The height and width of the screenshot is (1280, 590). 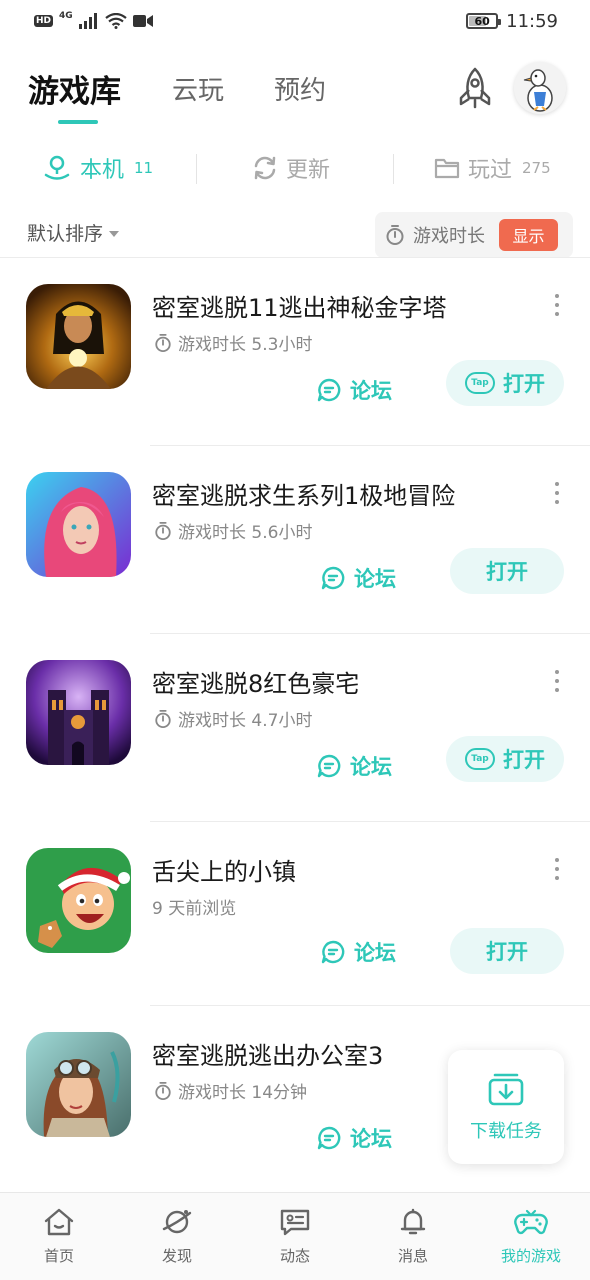 I want to click on clock: 11:59, so click(x=532, y=21).